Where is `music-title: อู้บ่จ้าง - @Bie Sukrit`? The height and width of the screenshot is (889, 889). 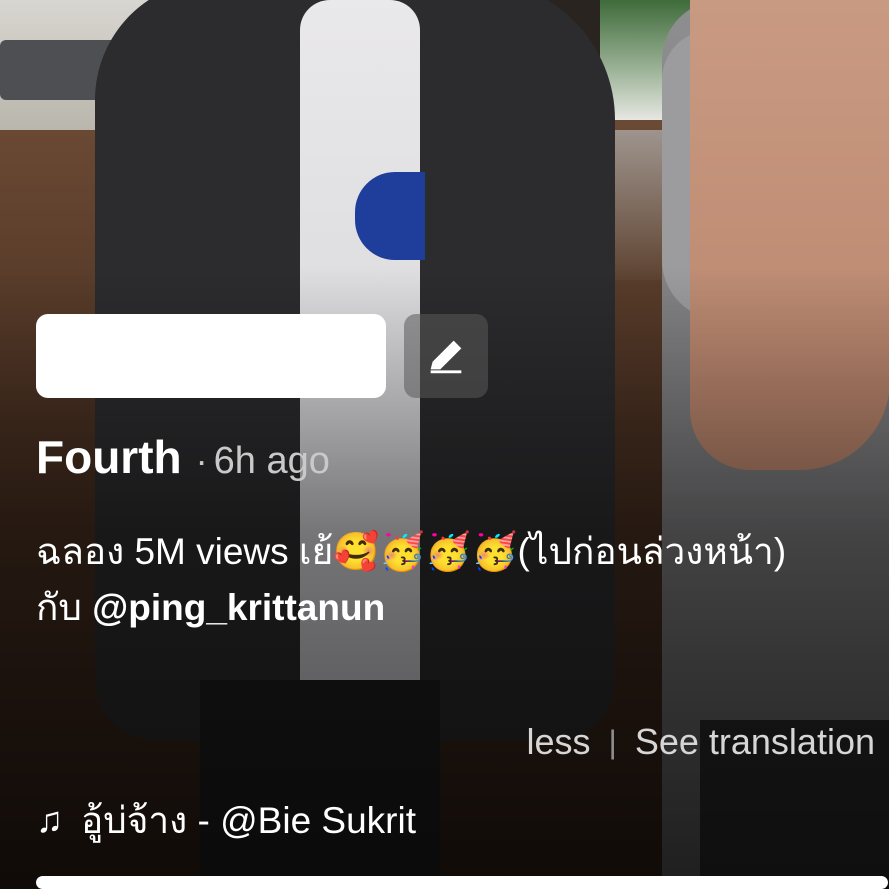 music-title: อู้บ่จ้าง - @Bie Sukrit is located at coordinates (248, 820).